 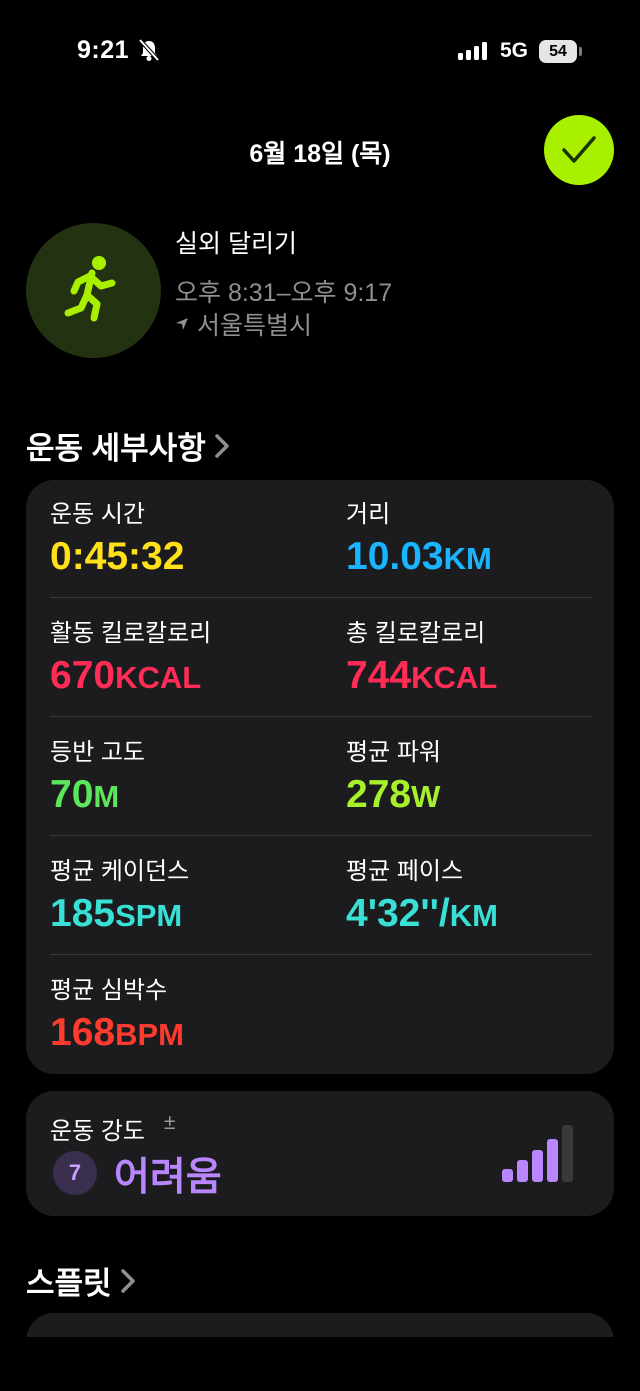 I want to click on metric-average-pace: 평균 페이스 4'32''/KM, so click(x=422, y=898).